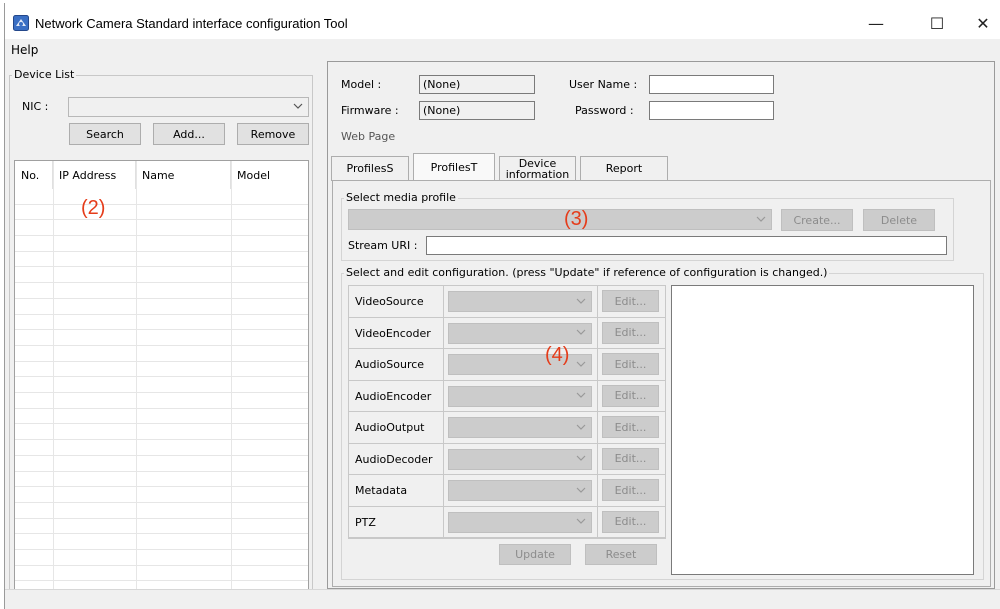 Image resolution: width=1000 pixels, height=609 pixels. What do you see at coordinates (454, 167) in the screenshot?
I see `tab-profiles-t: ProfilesT` at bounding box center [454, 167].